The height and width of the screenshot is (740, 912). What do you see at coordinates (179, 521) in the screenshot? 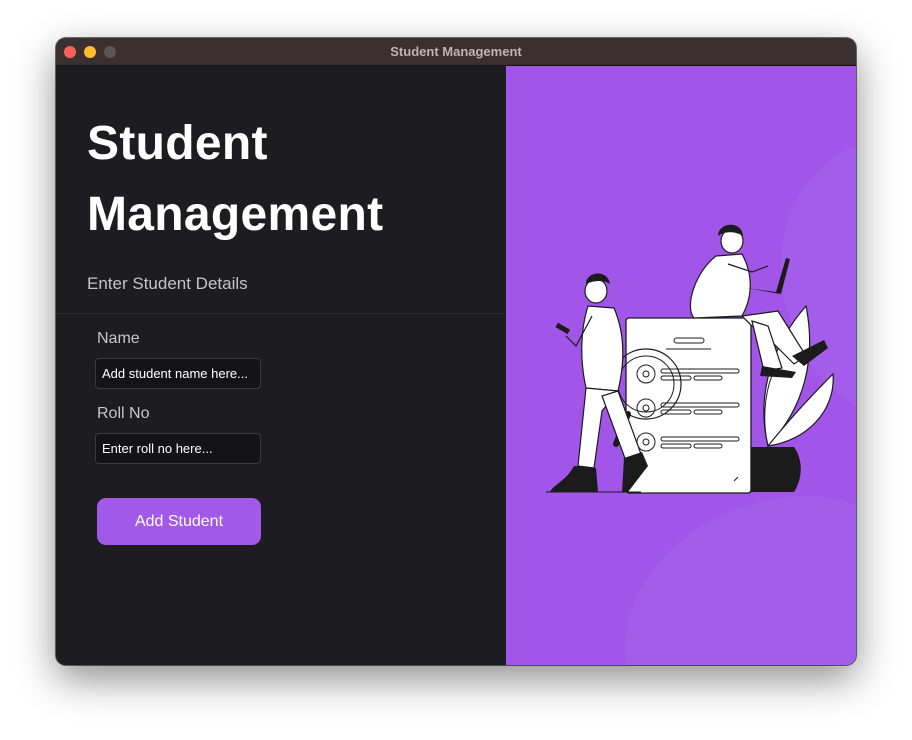
I see `add-student-button: Add Student` at bounding box center [179, 521].